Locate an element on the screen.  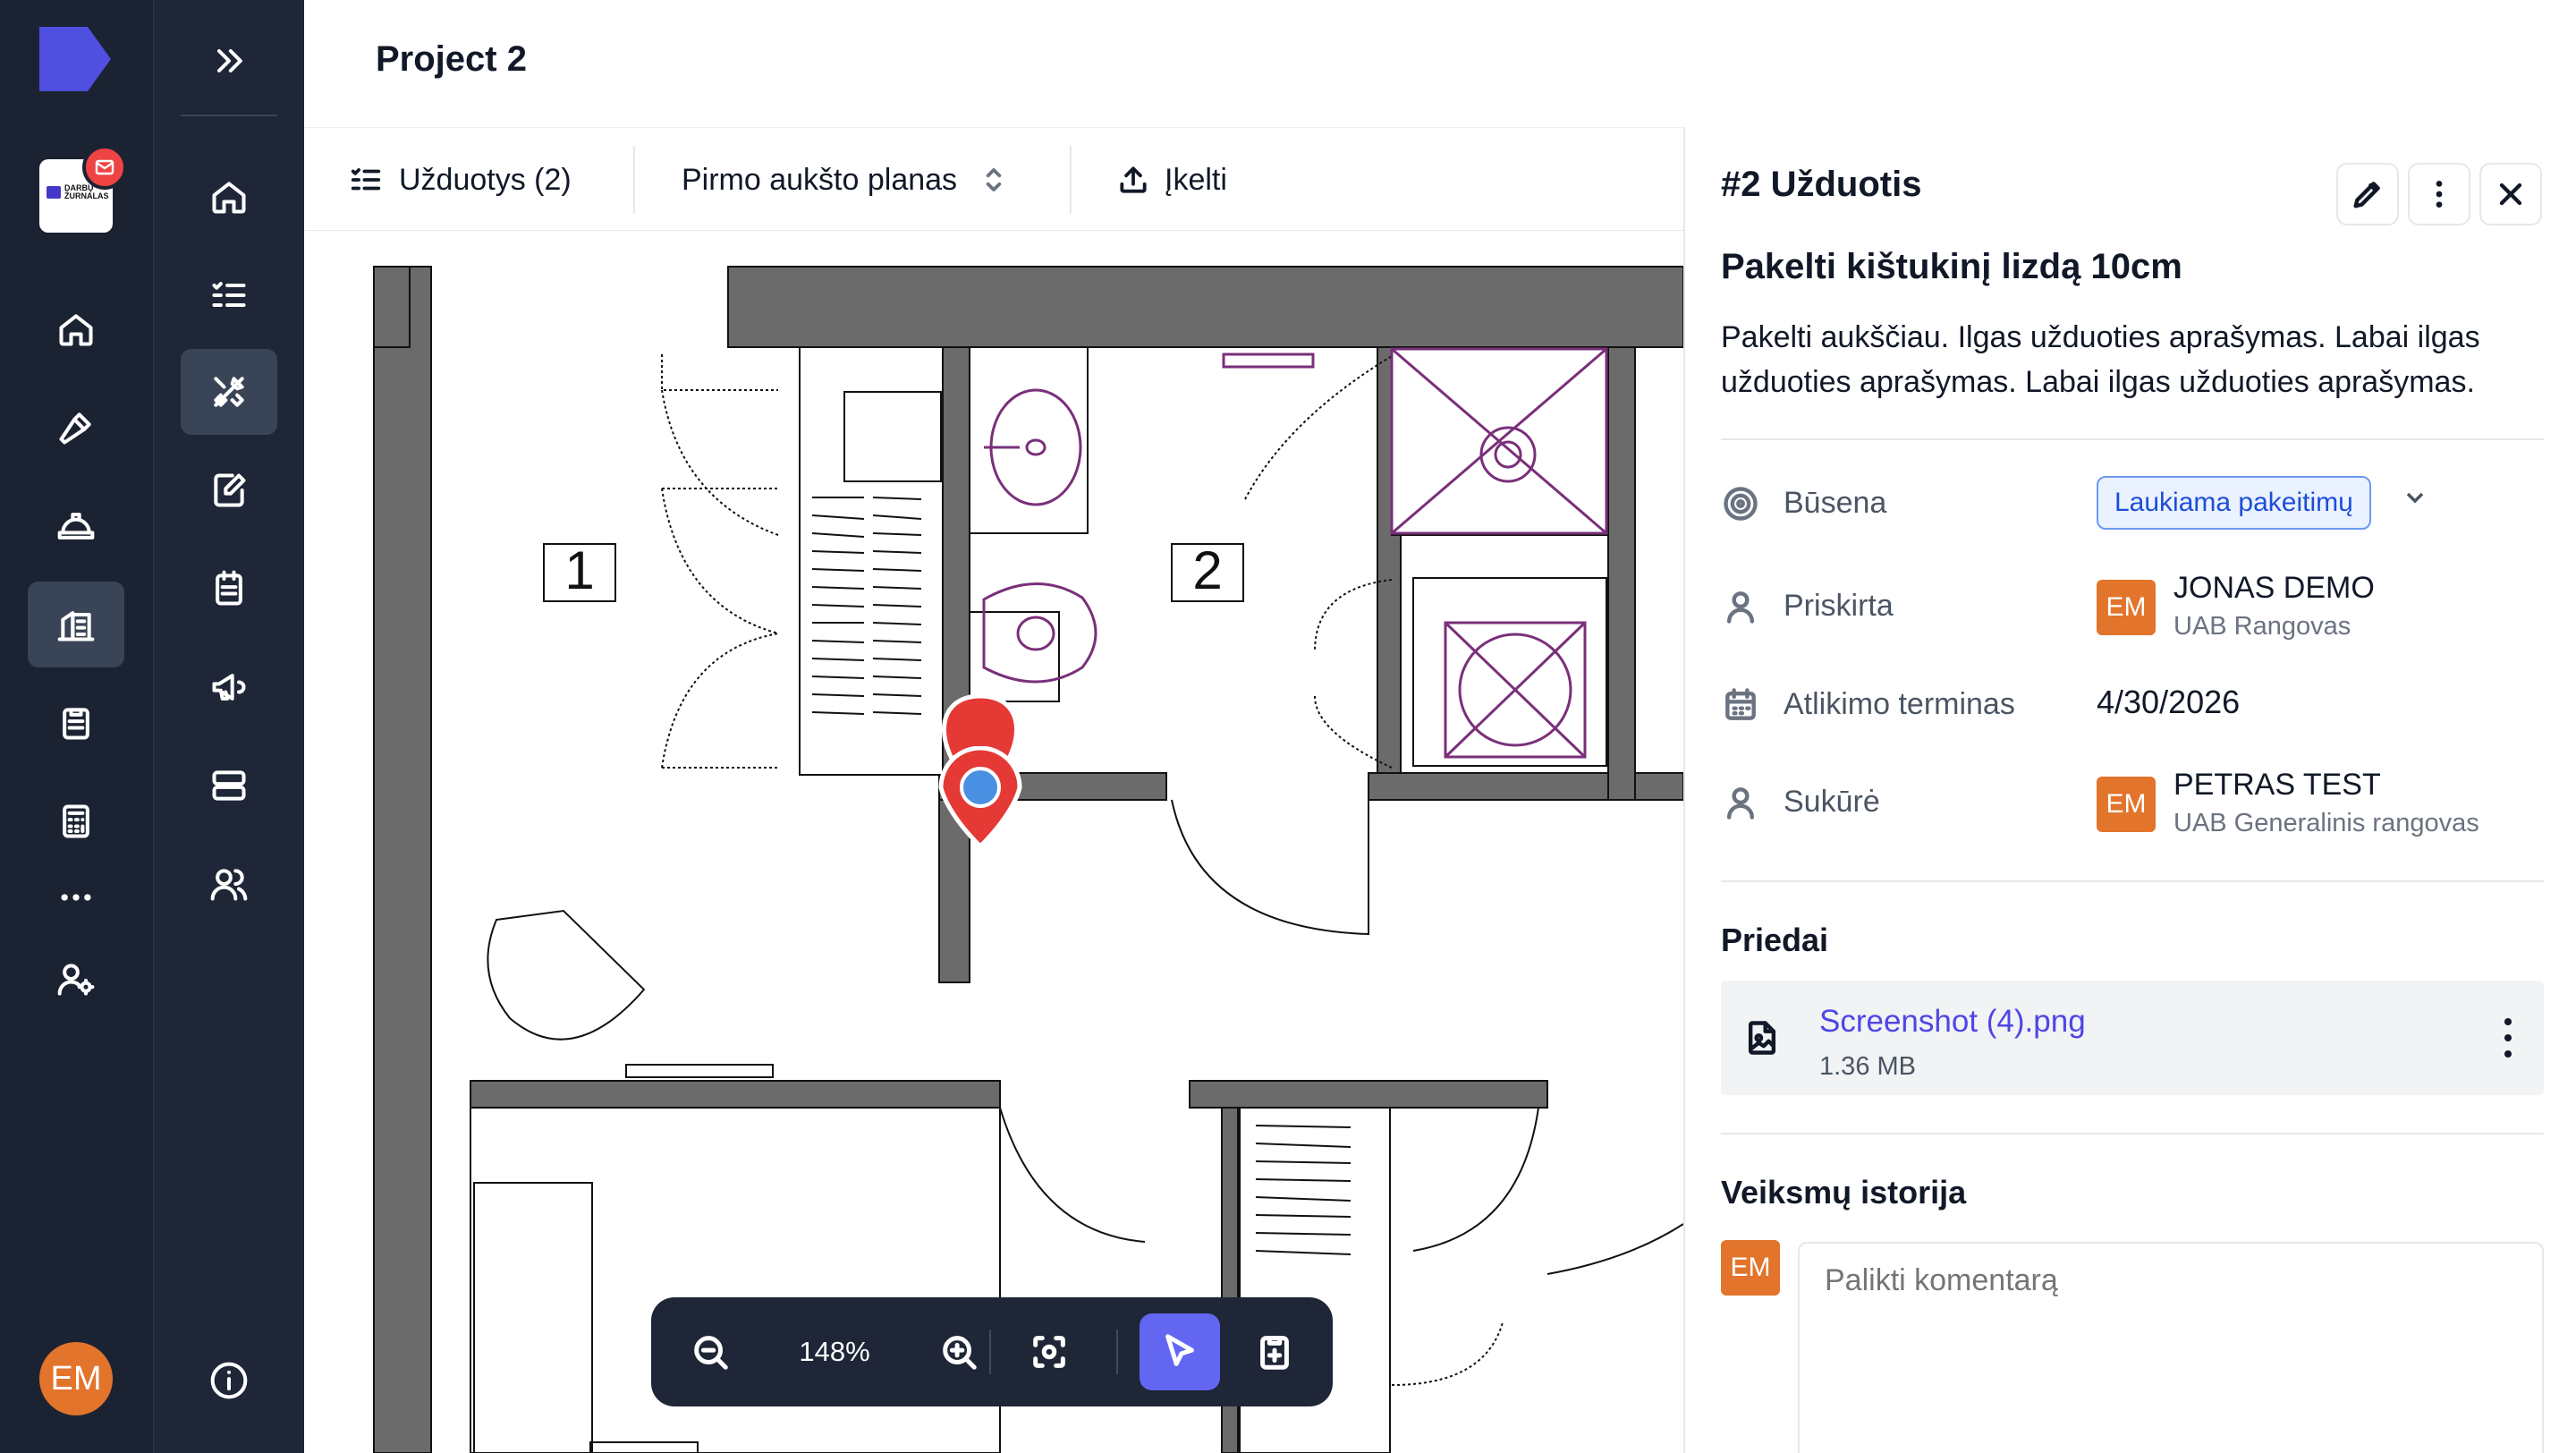
upload-icon is located at coordinates (1133, 180).